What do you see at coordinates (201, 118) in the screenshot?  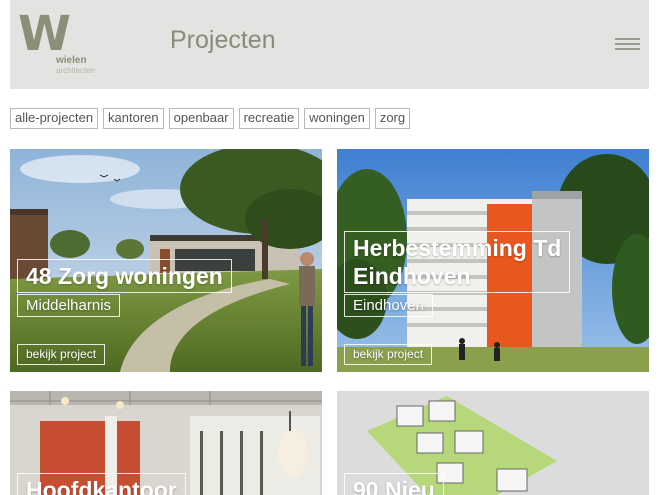 I see `filter-openbaar: openbaar` at bounding box center [201, 118].